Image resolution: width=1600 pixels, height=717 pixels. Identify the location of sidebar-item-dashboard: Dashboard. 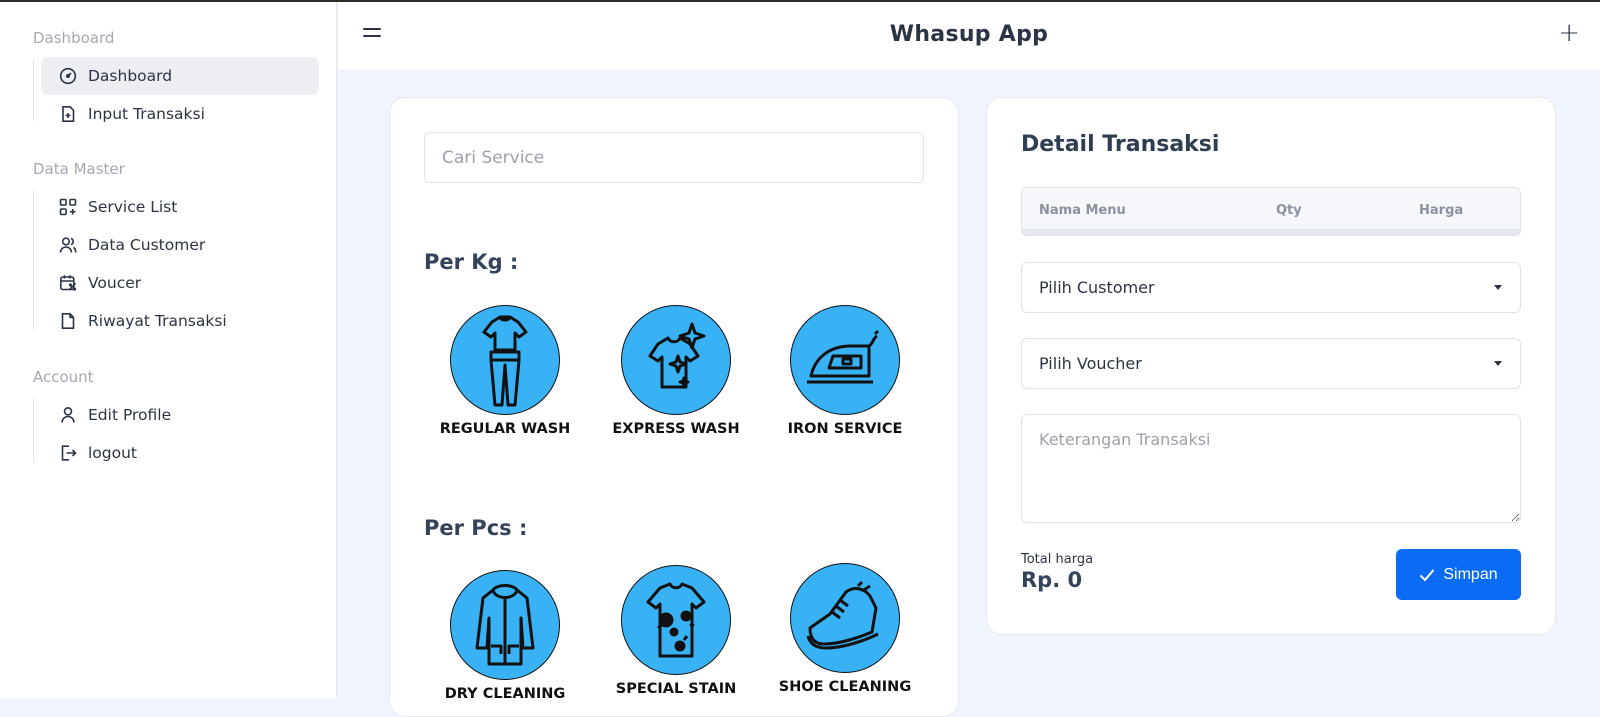
(180, 76).